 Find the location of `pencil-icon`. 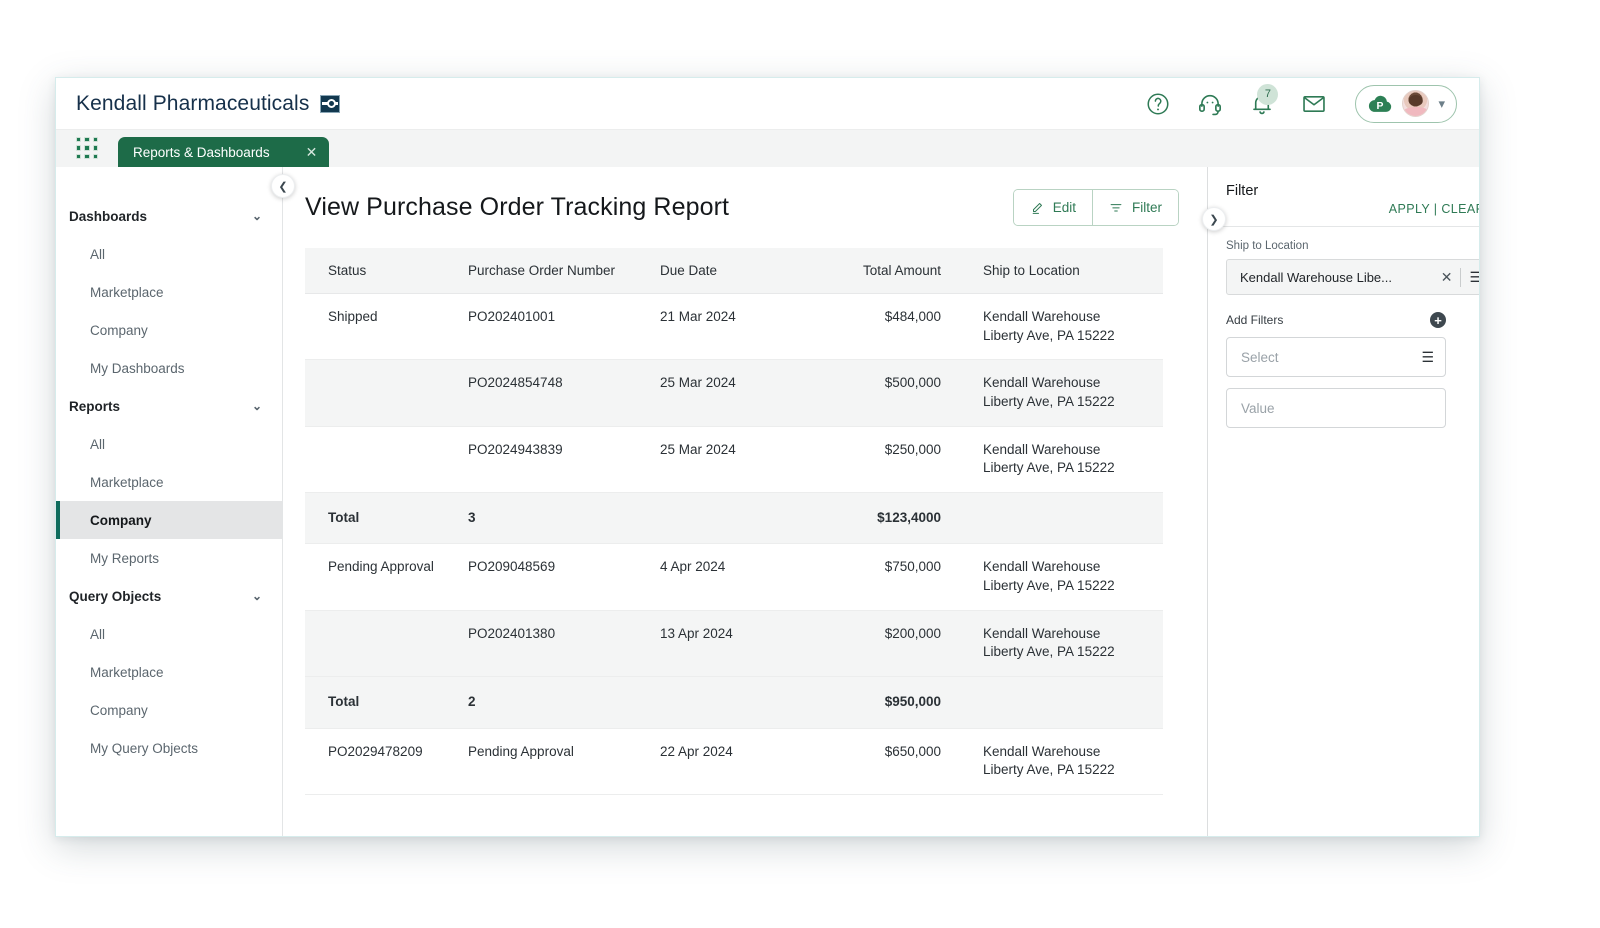

pencil-icon is located at coordinates (1037, 208).